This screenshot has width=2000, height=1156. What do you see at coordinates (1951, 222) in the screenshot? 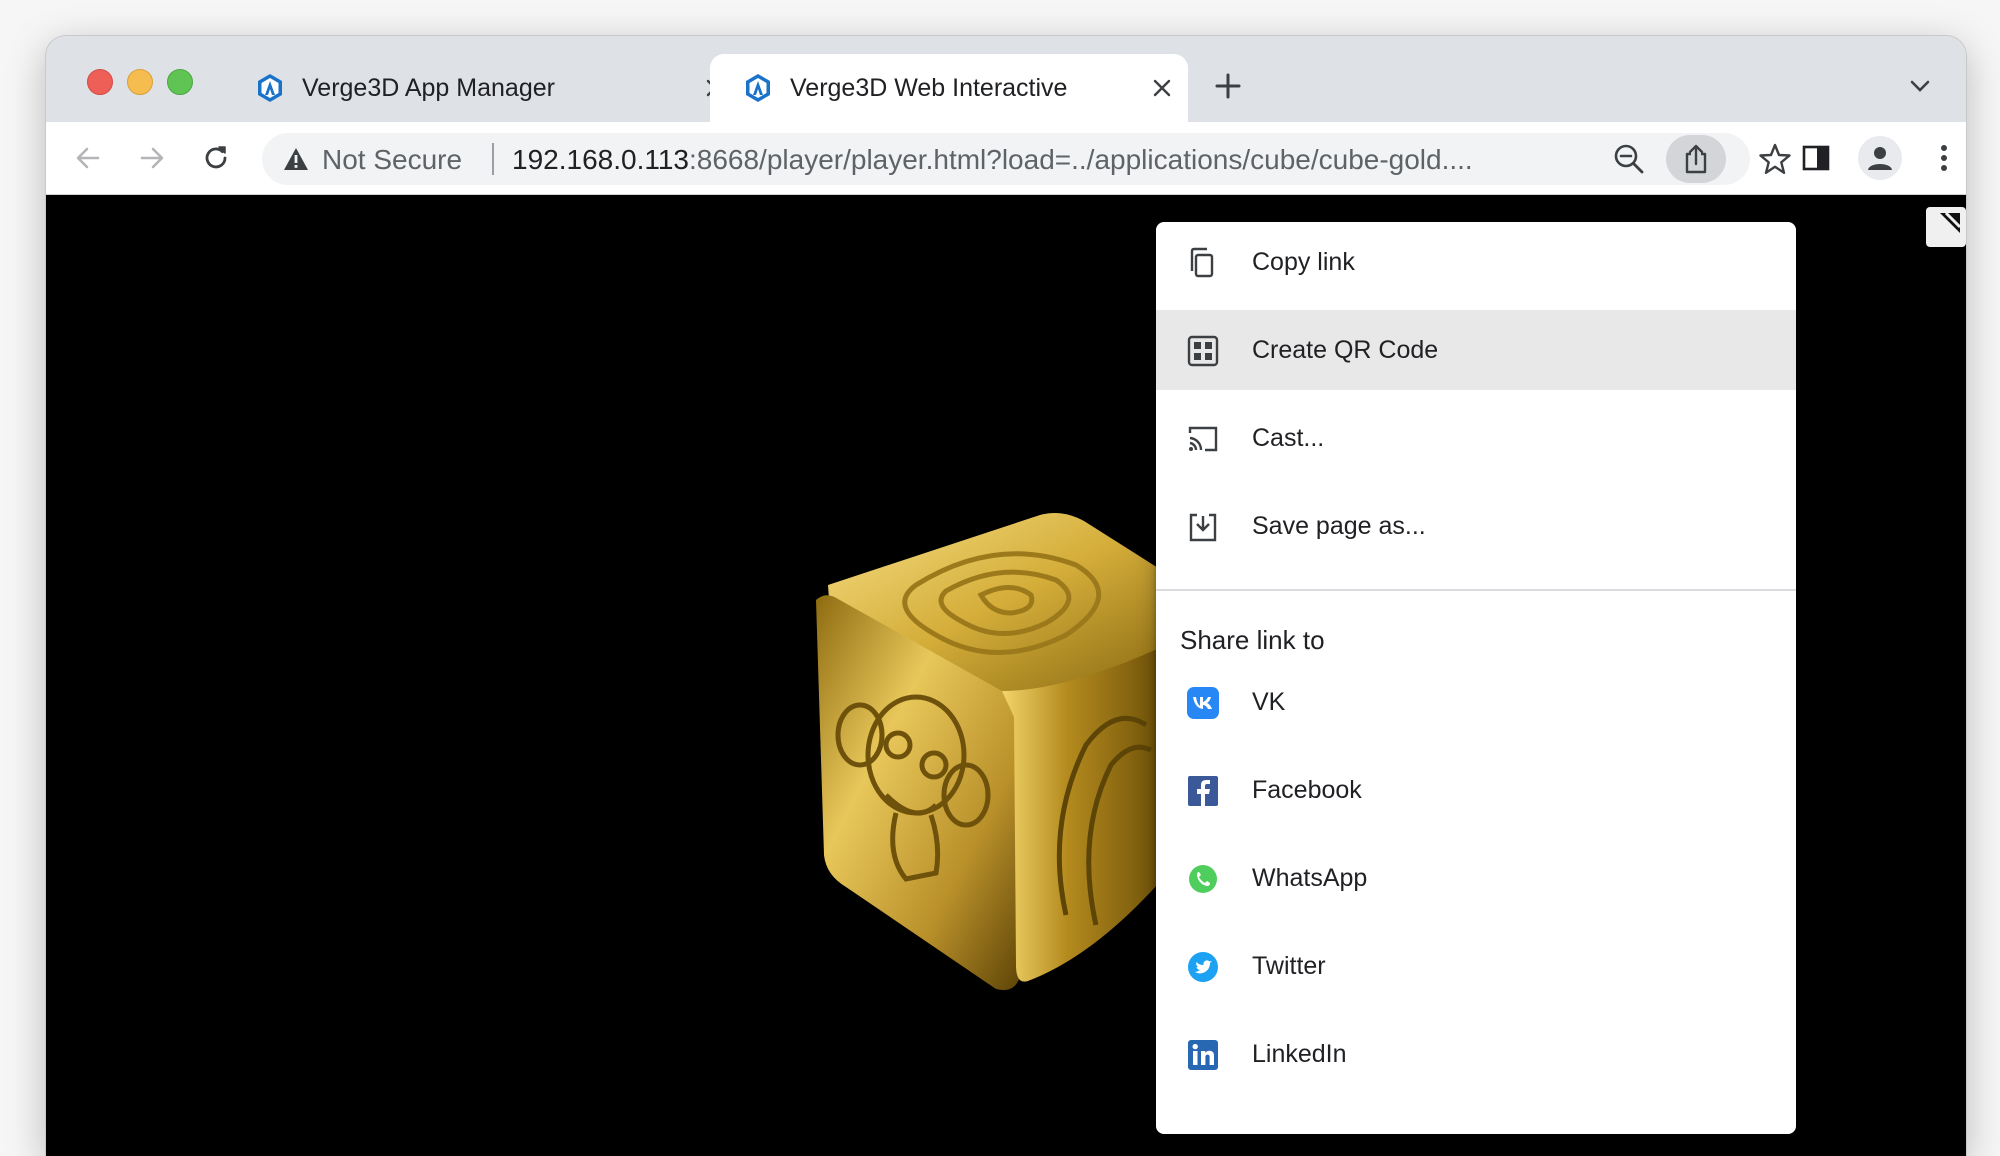
I see `fullscreen-icon` at bounding box center [1951, 222].